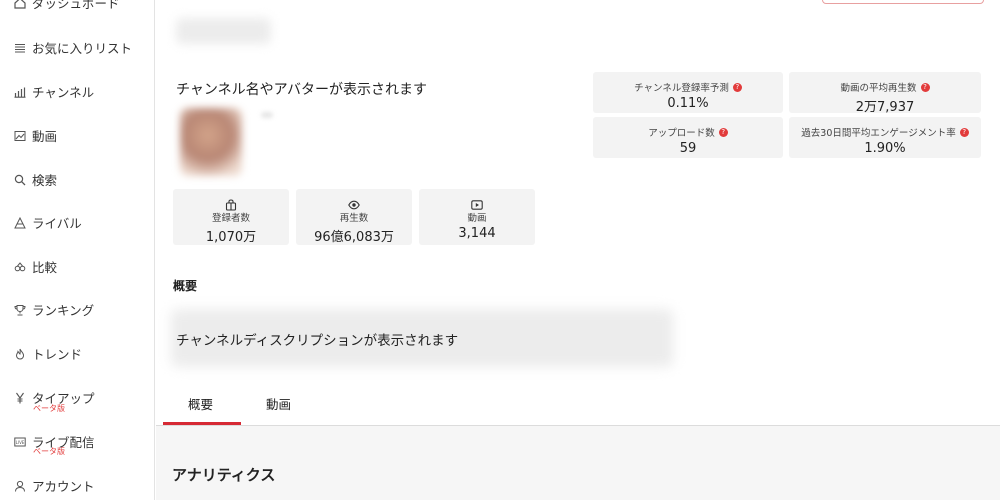  Describe the element at coordinates (20, 92) in the screenshot. I see `bar-chart-icon` at that location.